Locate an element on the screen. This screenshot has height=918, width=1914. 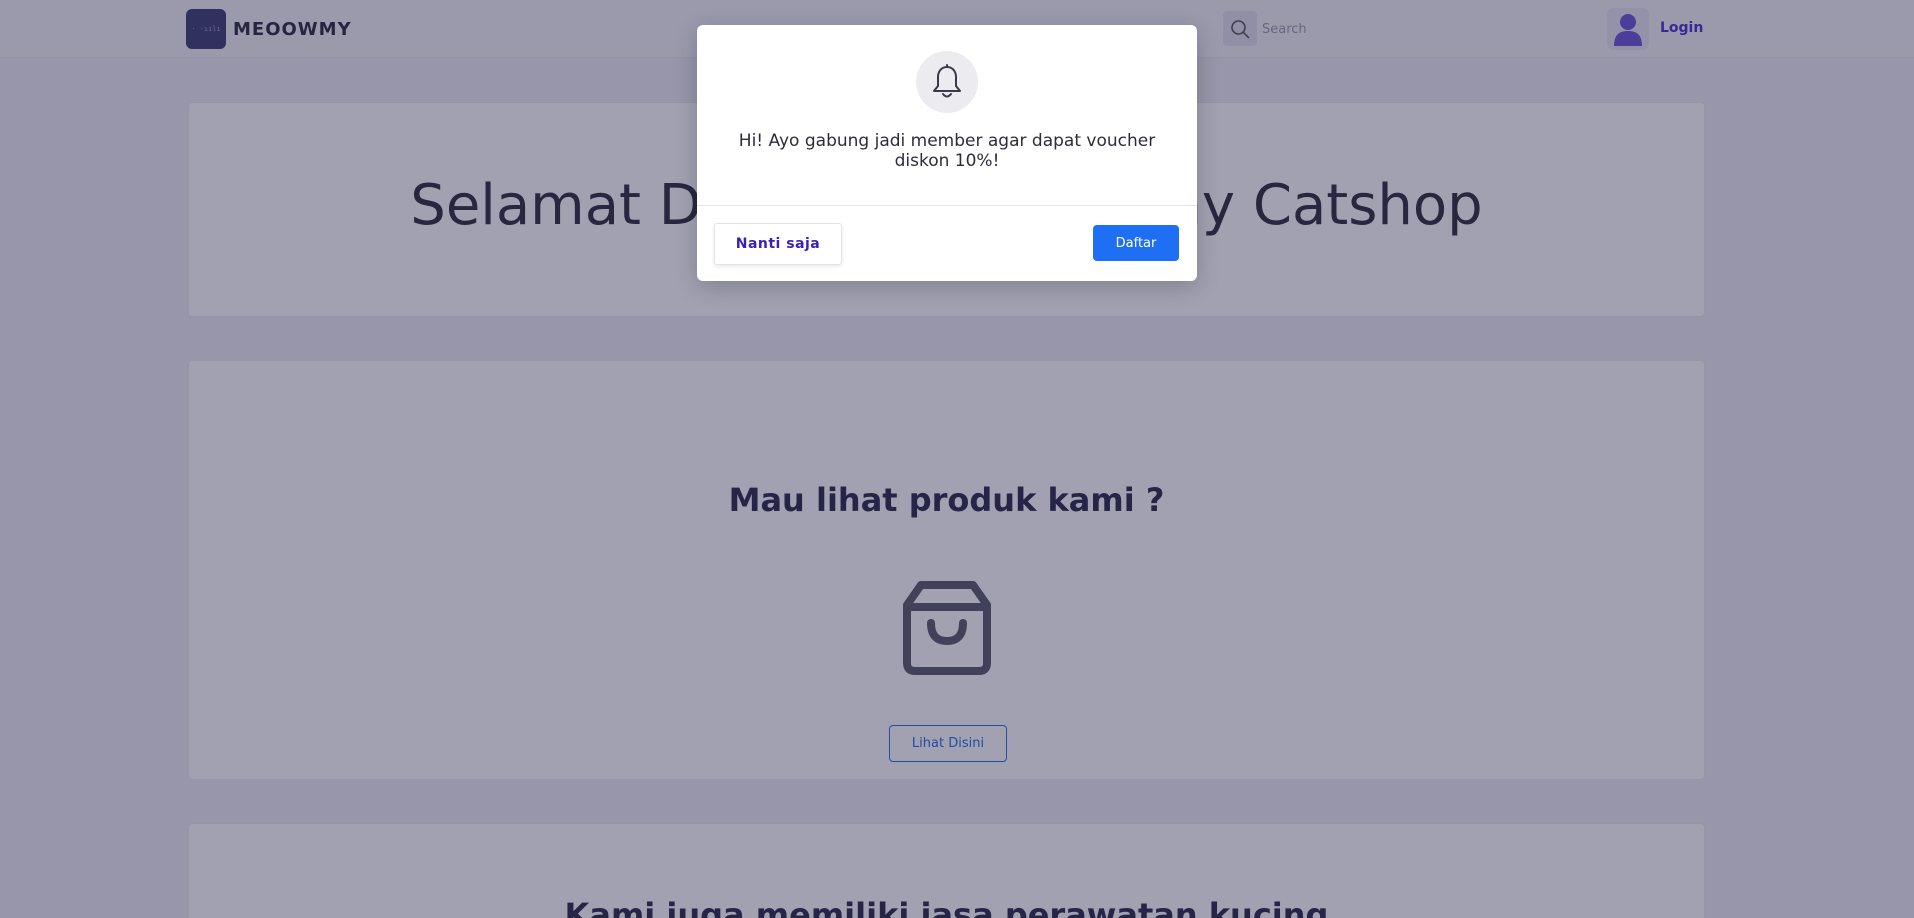
modal-divider is located at coordinates (947, 205).